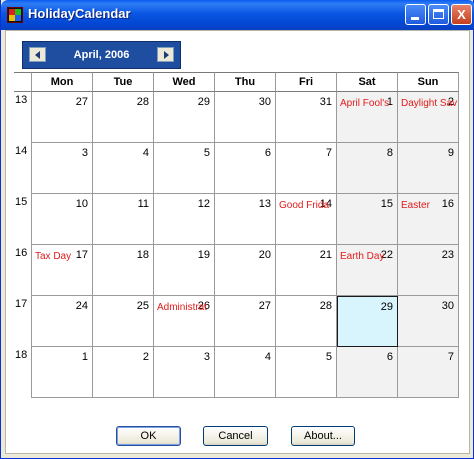 The height and width of the screenshot is (459, 474). What do you see at coordinates (123, 82) in the screenshot?
I see `weekday-header: Tue` at bounding box center [123, 82].